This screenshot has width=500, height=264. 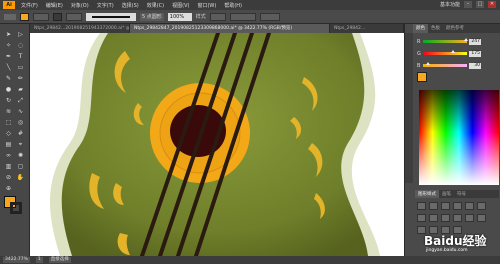 What do you see at coordinates (20, 144) in the screenshot?
I see `eyedropper-icon: ⌖` at bounding box center [20, 144].